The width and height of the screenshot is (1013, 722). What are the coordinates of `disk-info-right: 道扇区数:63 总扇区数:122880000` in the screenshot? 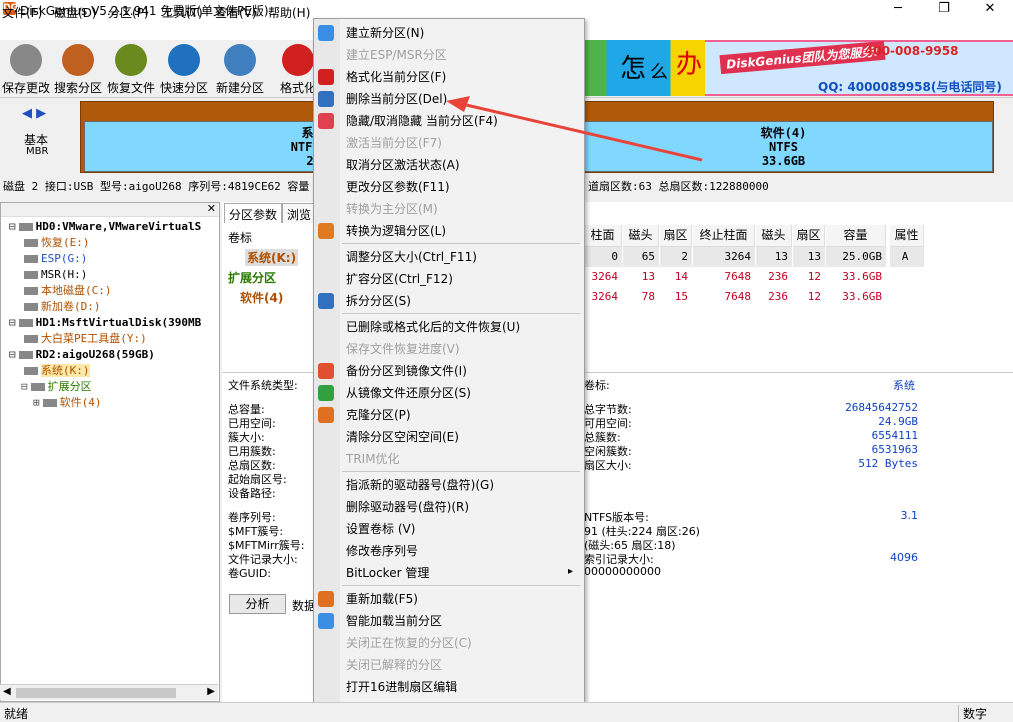 It's located at (678, 186).